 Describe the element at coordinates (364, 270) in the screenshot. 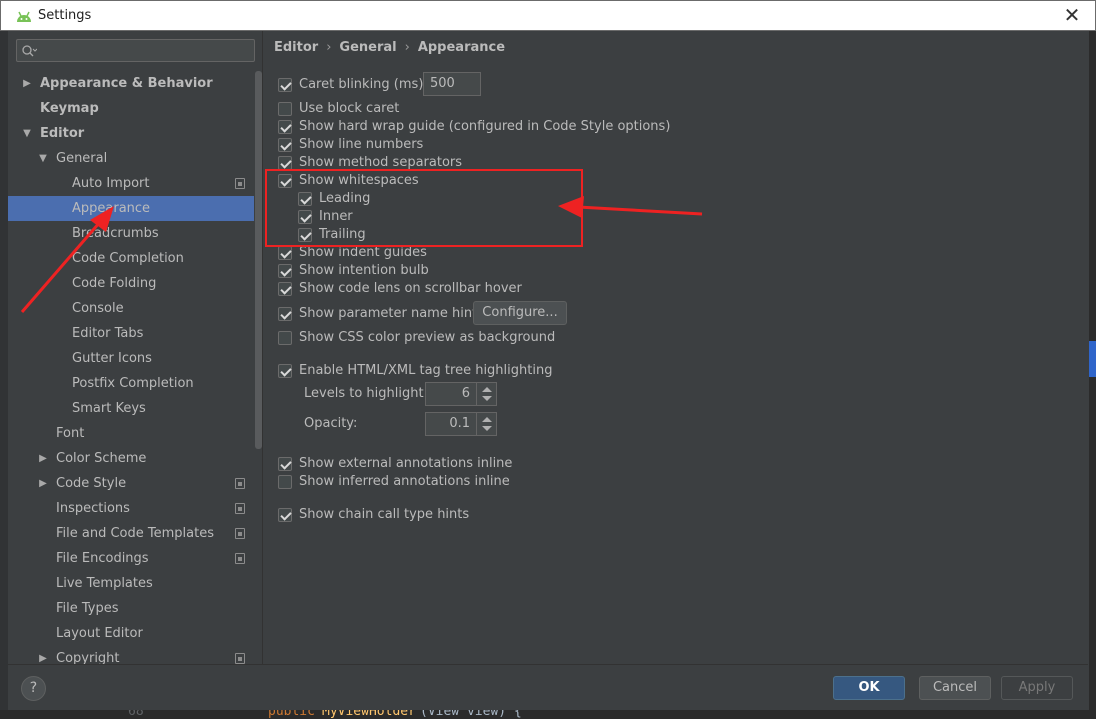

I see `intention-bulb-label: Show intention bulb` at that location.